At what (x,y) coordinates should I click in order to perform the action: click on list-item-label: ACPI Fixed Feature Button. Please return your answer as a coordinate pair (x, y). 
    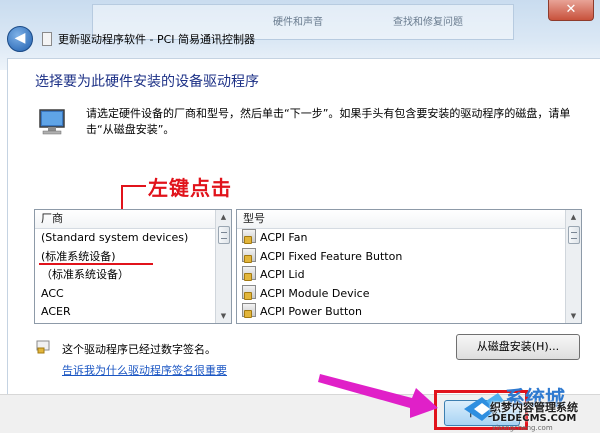
    Looking at the image, I should click on (331, 256).